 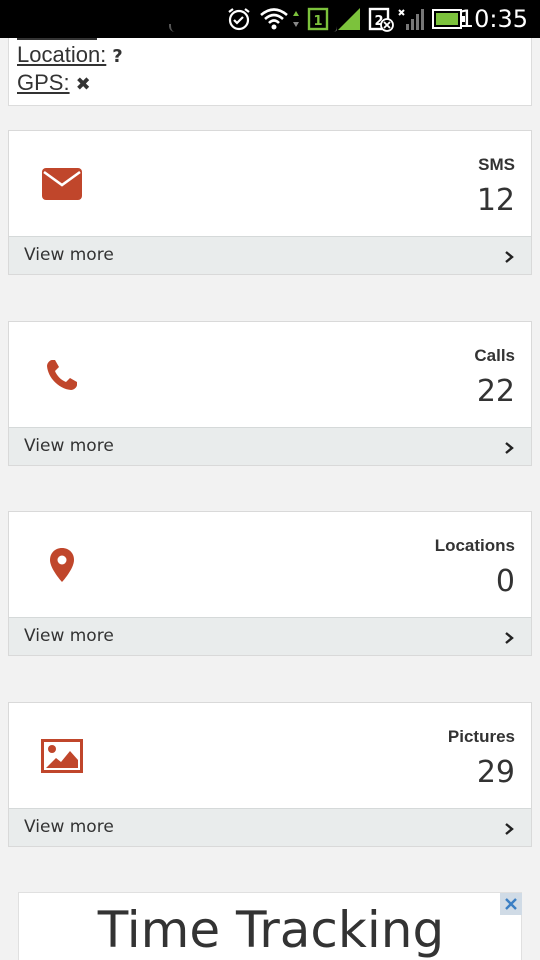 I want to click on gps-label: GPS:, so click(x=43, y=82).